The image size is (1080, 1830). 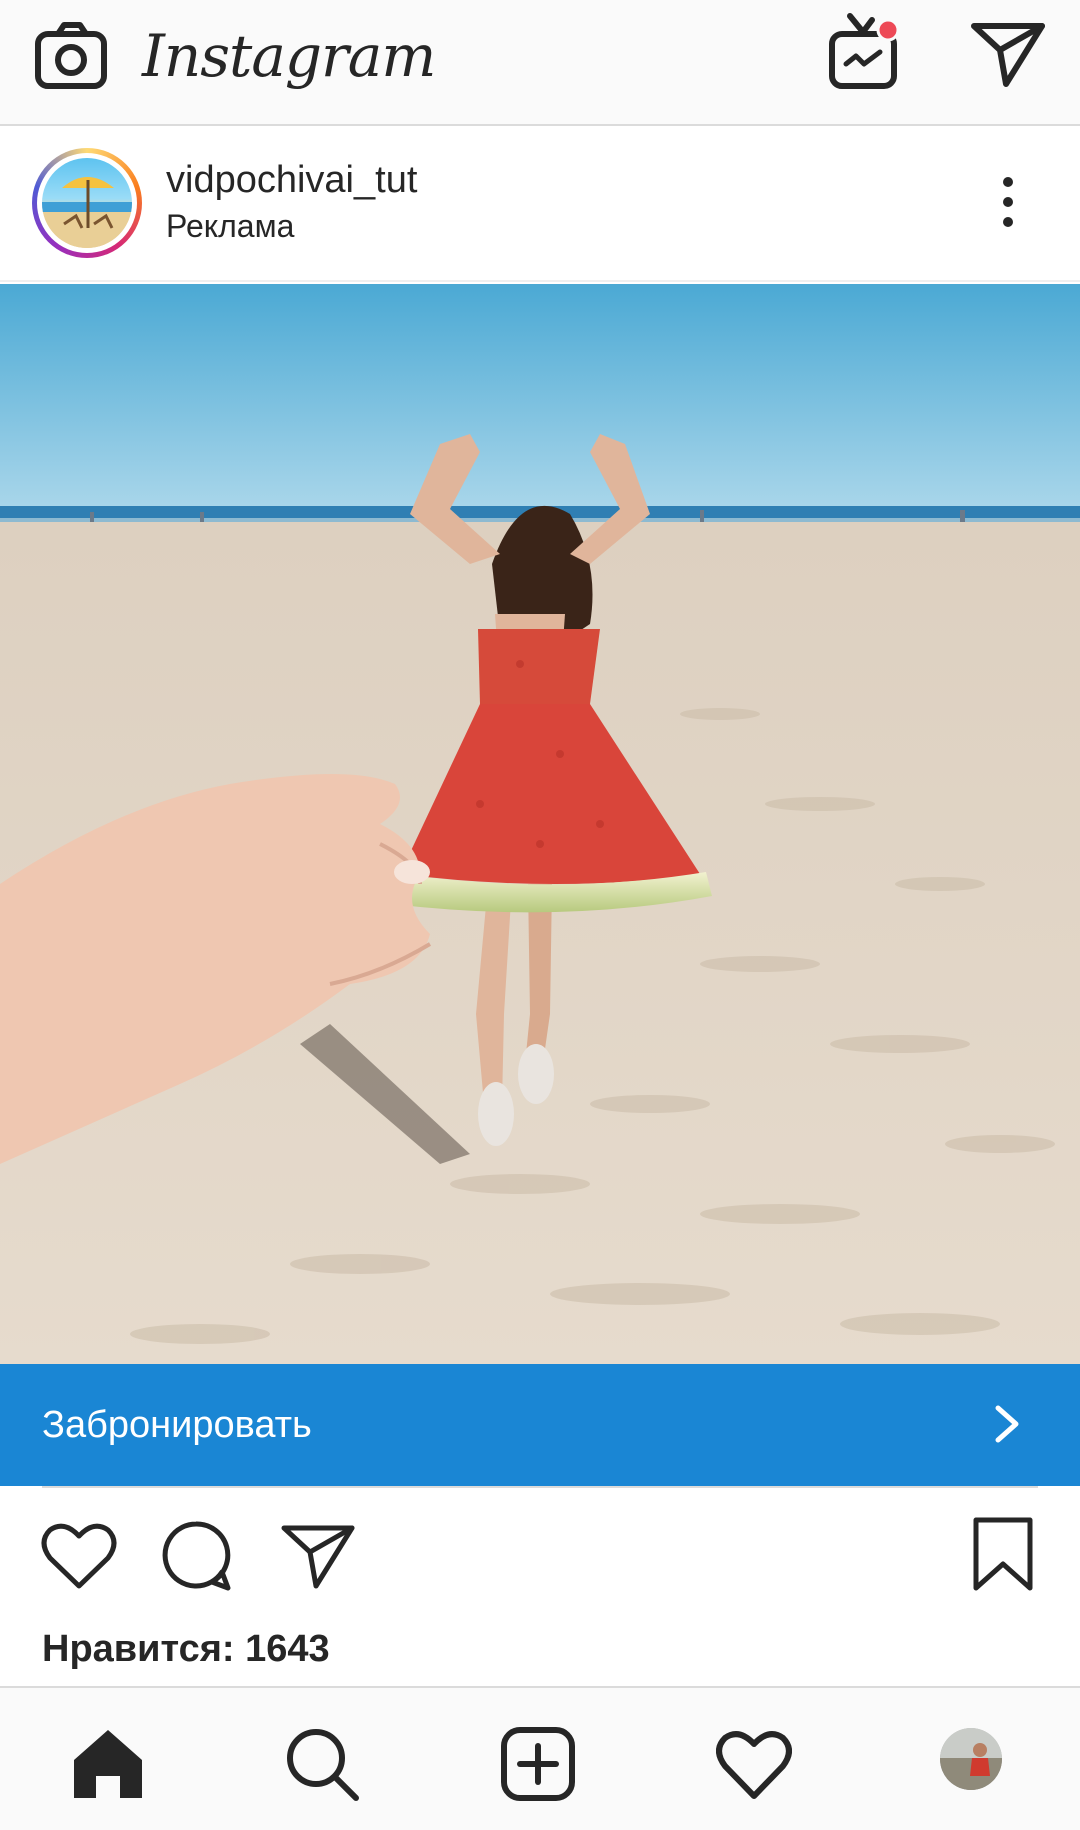 What do you see at coordinates (138, 1649) in the screenshot?
I see `likes-label: Нравится:` at bounding box center [138, 1649].